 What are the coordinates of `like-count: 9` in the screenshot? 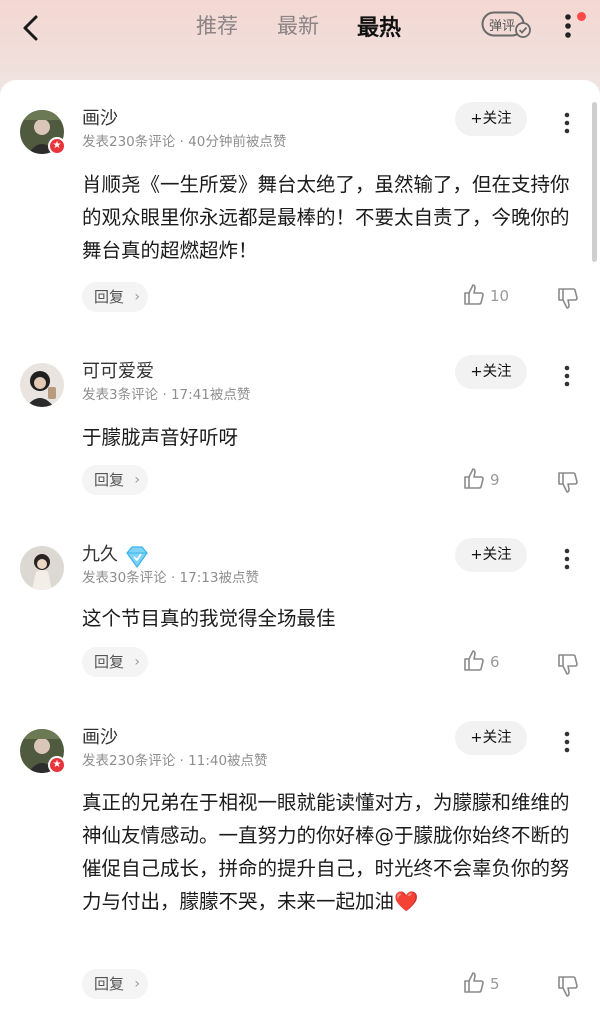 It's located at (495, 480).